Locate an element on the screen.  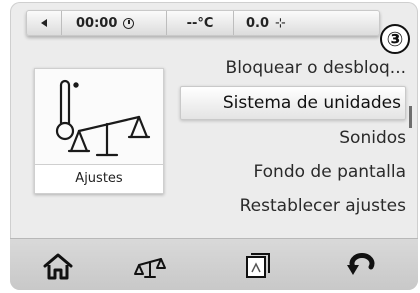
clock-display: 00:00 is located at coordinates (114, 23).